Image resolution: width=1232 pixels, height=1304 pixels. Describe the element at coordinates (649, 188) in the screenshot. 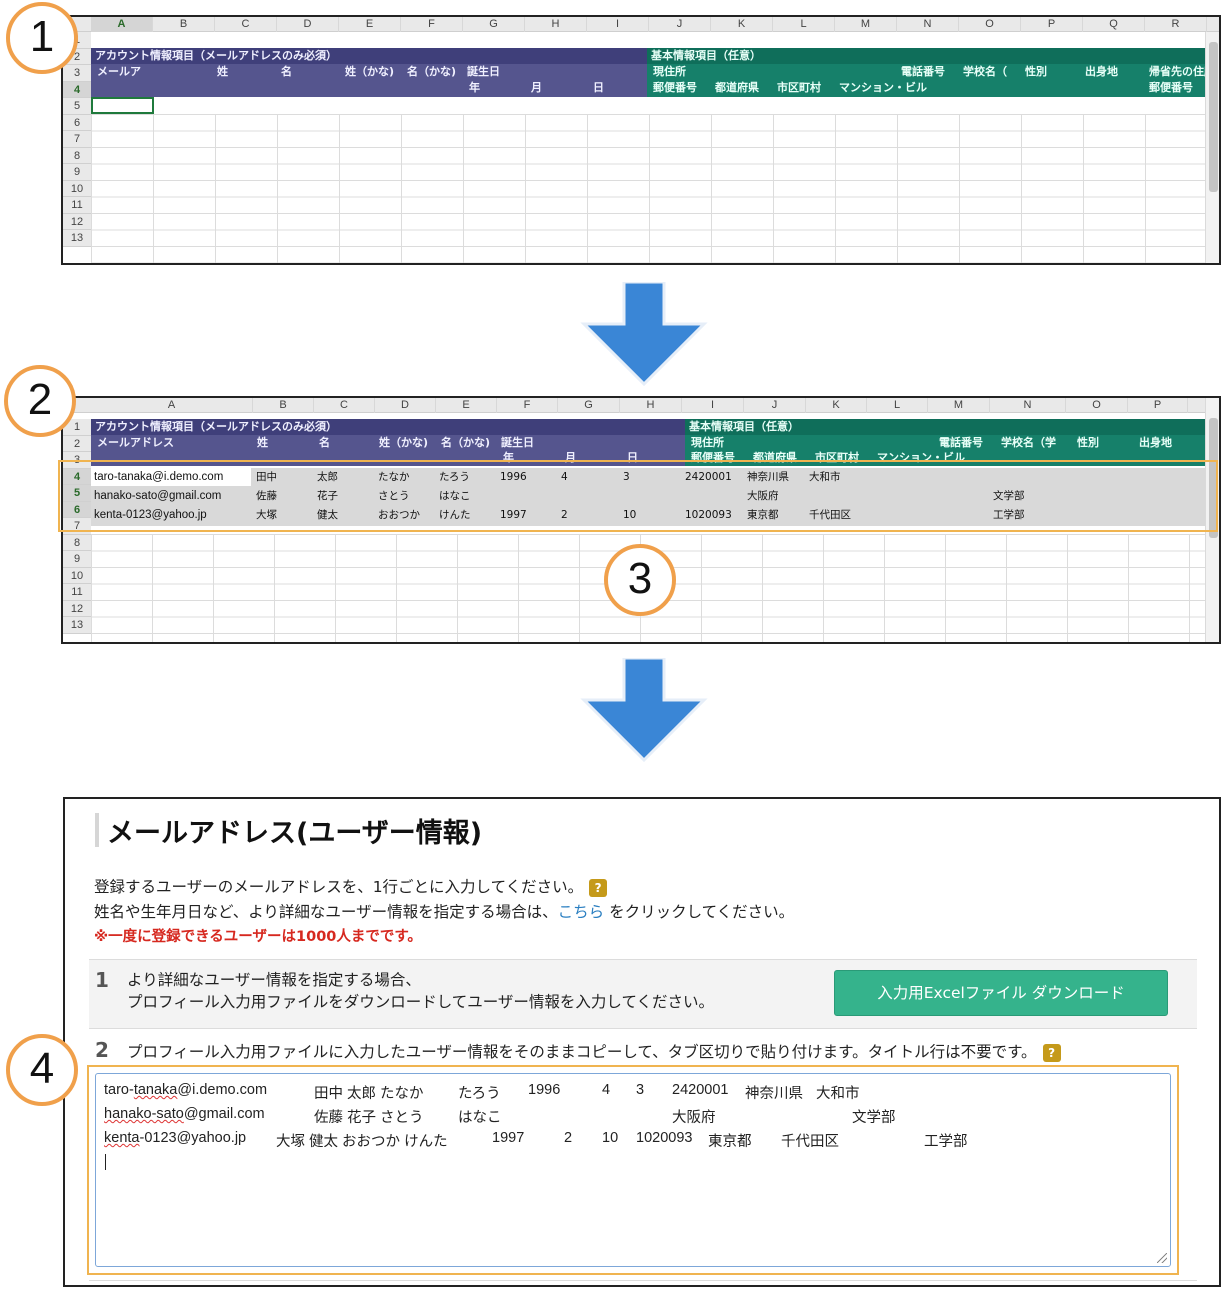

I see `cell-grid` at that location.